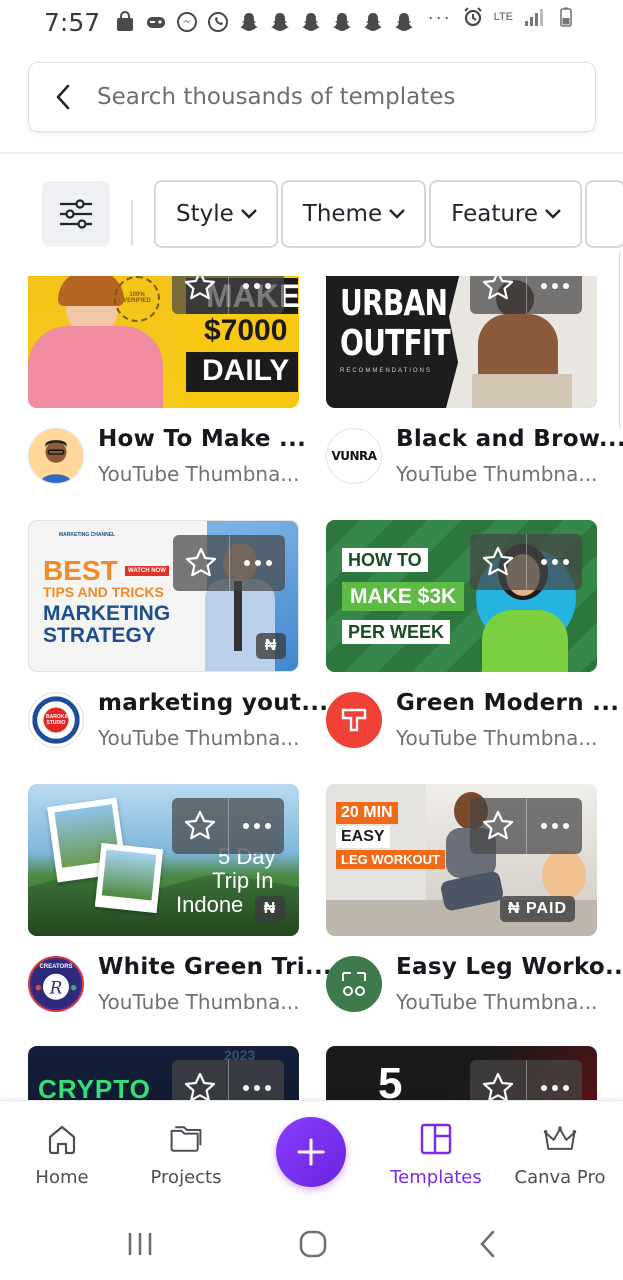 This screenshot has height=1280, width=623. I want to click on feature-filter-chip: Feature, so click(506, 214).